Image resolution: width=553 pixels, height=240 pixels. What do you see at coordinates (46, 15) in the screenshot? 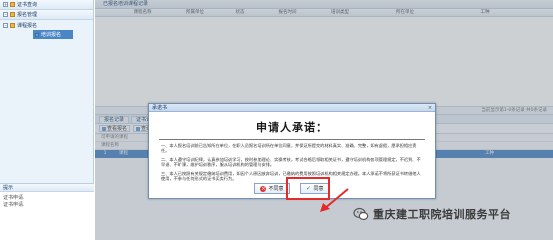
I see `sidebar-item-enroll-manage: − 报名管理` at bounding box center [46, 15].